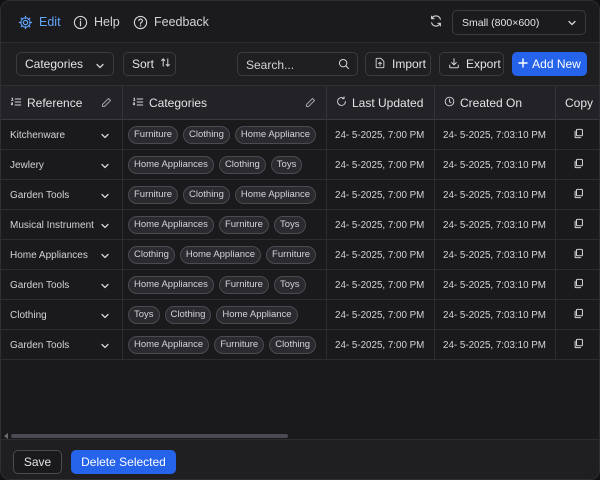 The width and height of the screenshot is (600, 480). I want to click on reference-cell: Jewlery, so click(62, 165).